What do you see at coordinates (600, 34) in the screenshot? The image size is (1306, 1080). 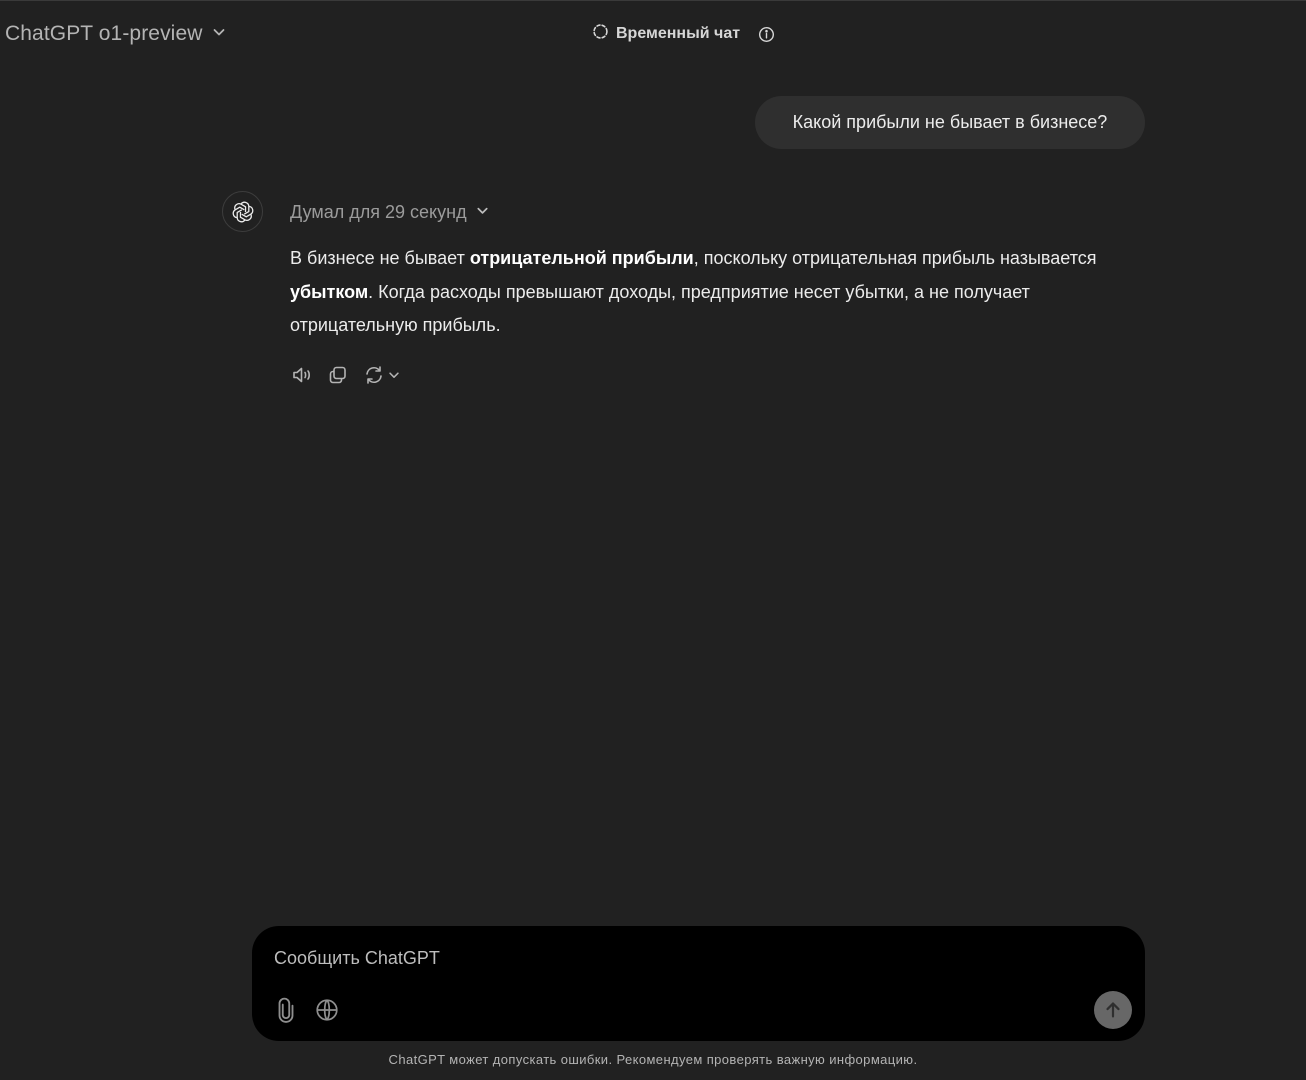 I see `temporary-chat-icon` at bounding box center [600, 34].